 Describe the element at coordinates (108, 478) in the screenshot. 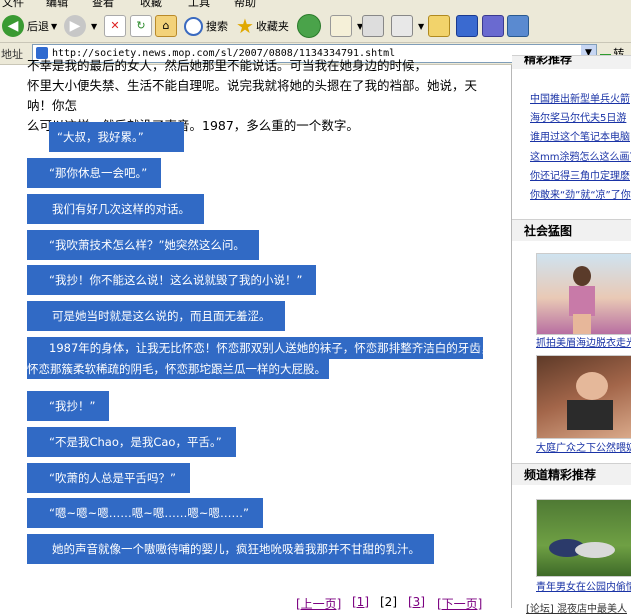

I see `article-line: “吹萧的人总是平舌吗？”` at that location.